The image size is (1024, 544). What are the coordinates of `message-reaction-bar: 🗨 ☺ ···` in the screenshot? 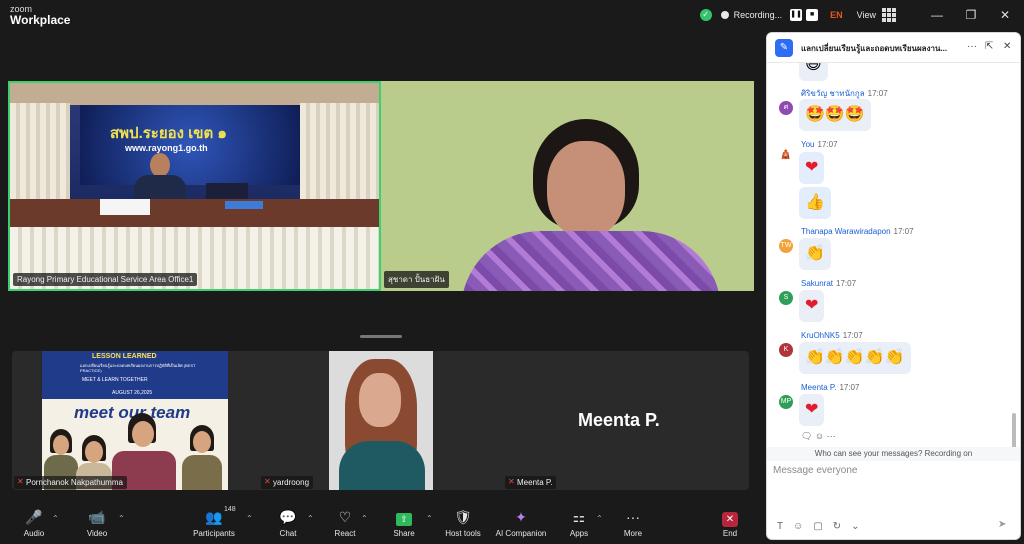 It's located at (818, 436).